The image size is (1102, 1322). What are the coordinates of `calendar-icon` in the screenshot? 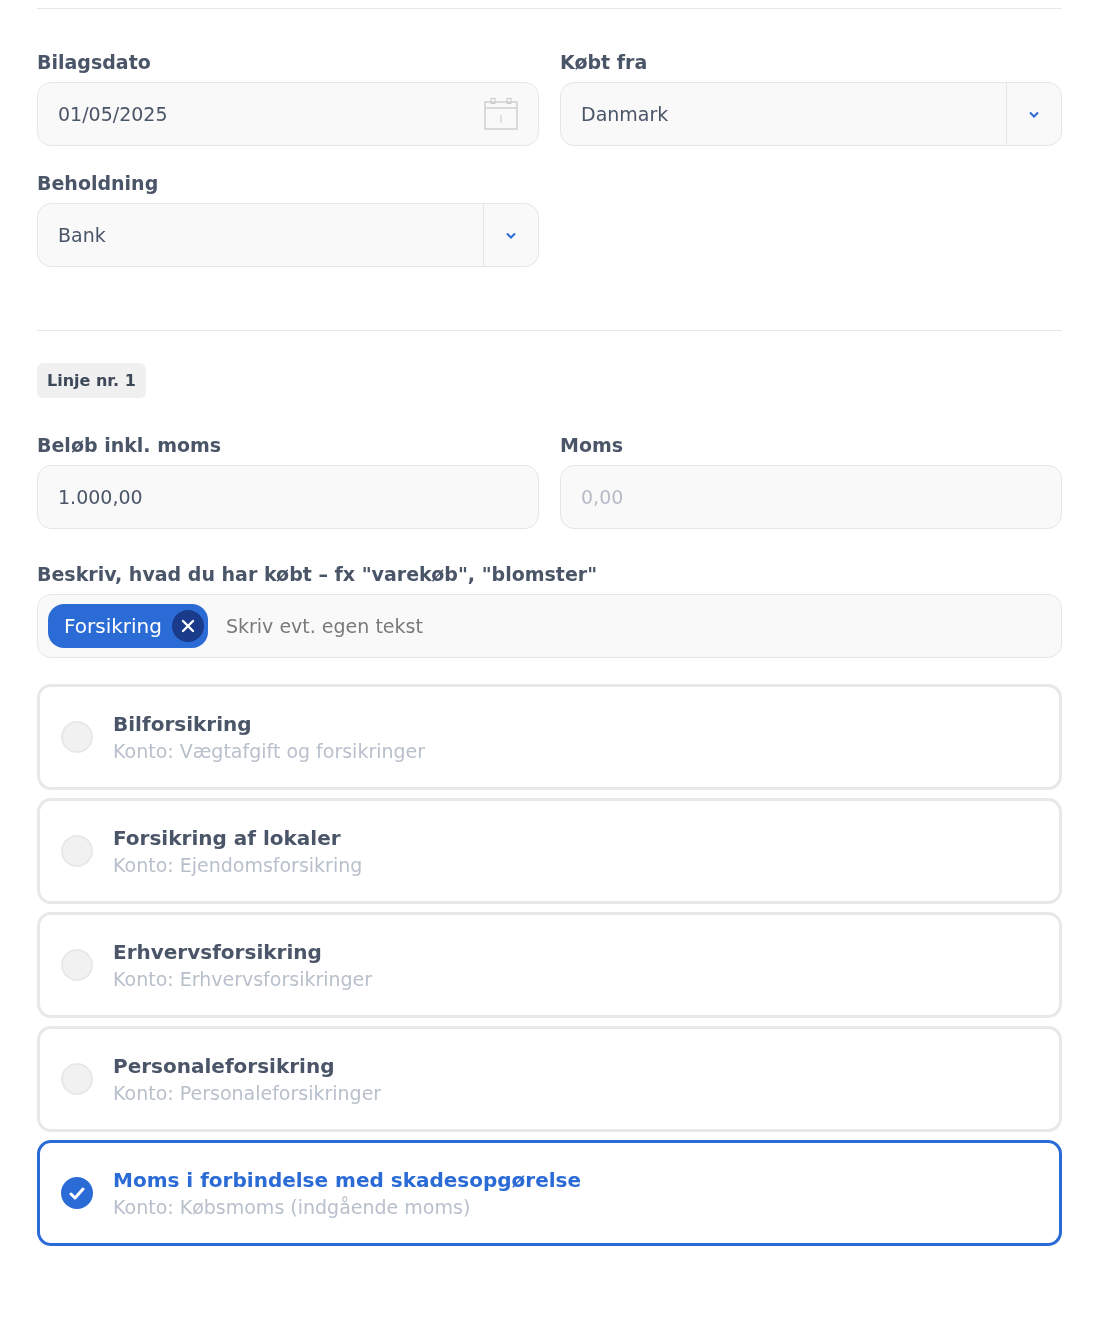 It's located at (501, 114).